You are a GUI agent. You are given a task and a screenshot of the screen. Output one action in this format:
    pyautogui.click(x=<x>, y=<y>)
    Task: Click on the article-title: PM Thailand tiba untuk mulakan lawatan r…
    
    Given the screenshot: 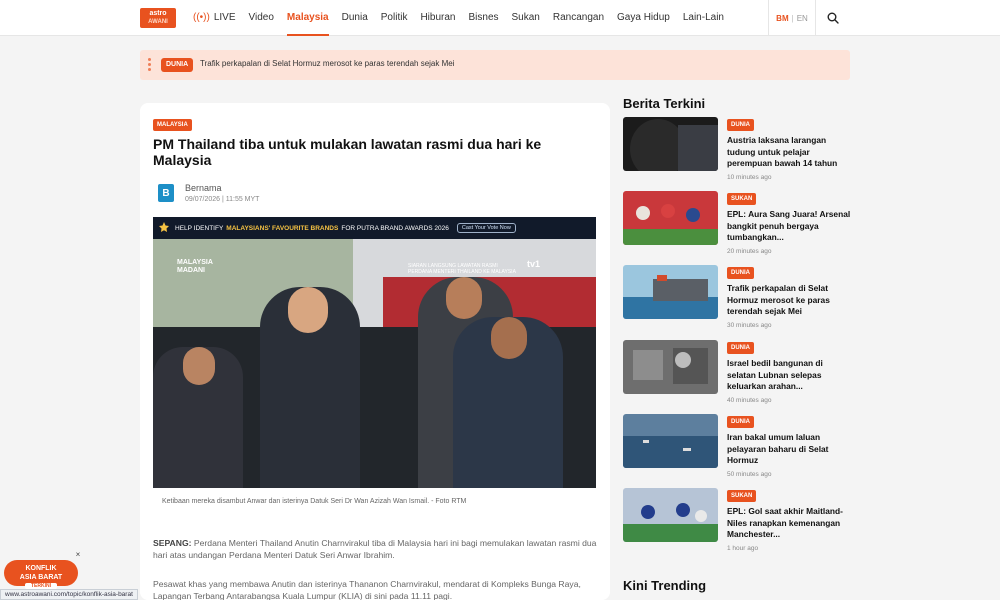 What is the action you would take?
    pyautogui.click(x=347, y=152)
    